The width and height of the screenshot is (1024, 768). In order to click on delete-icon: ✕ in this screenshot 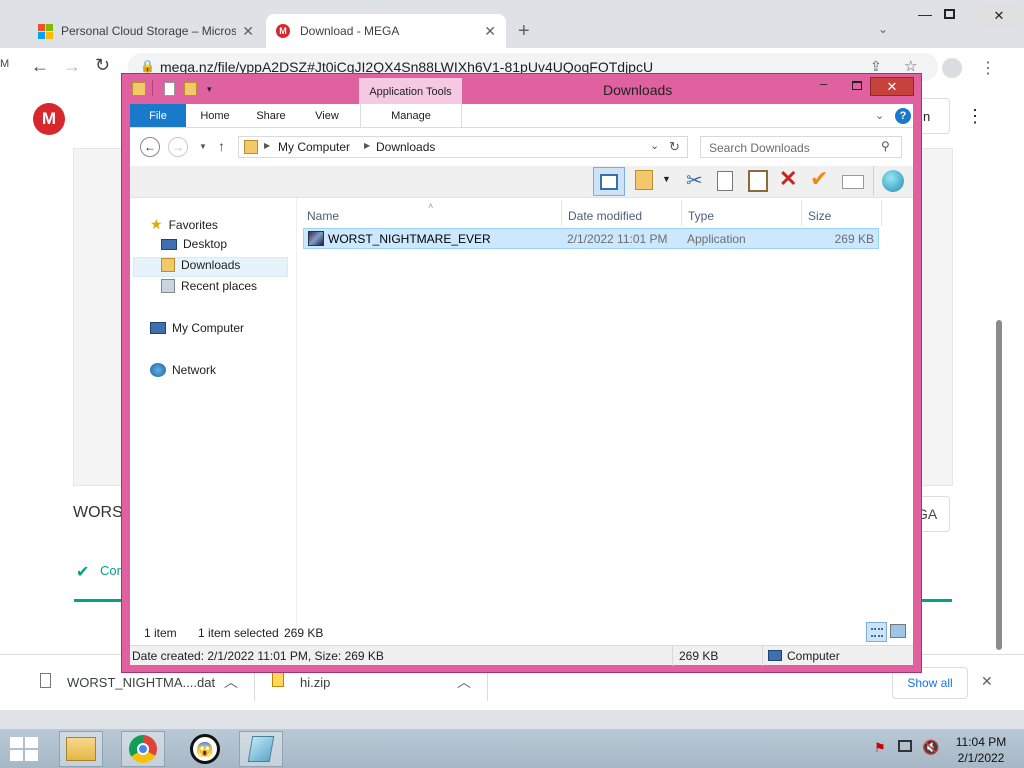, I will do `click(788, 179)`.